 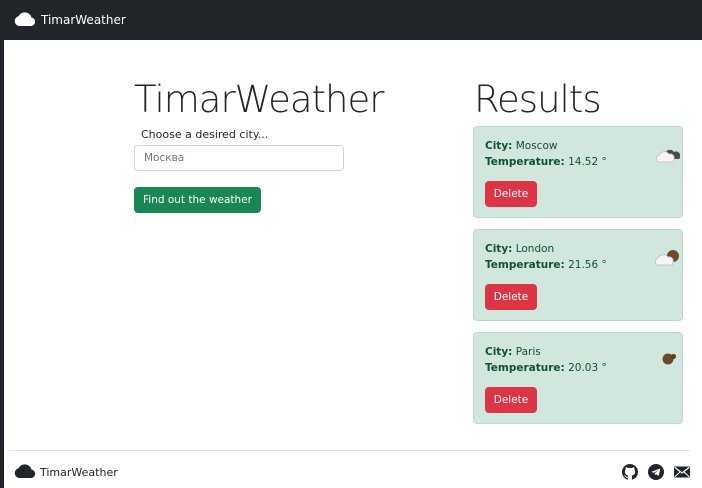 What do you see at coordinates (668, 361) in the screenshot?
I see `cloudy-icon` at bounding box center [668, 361].